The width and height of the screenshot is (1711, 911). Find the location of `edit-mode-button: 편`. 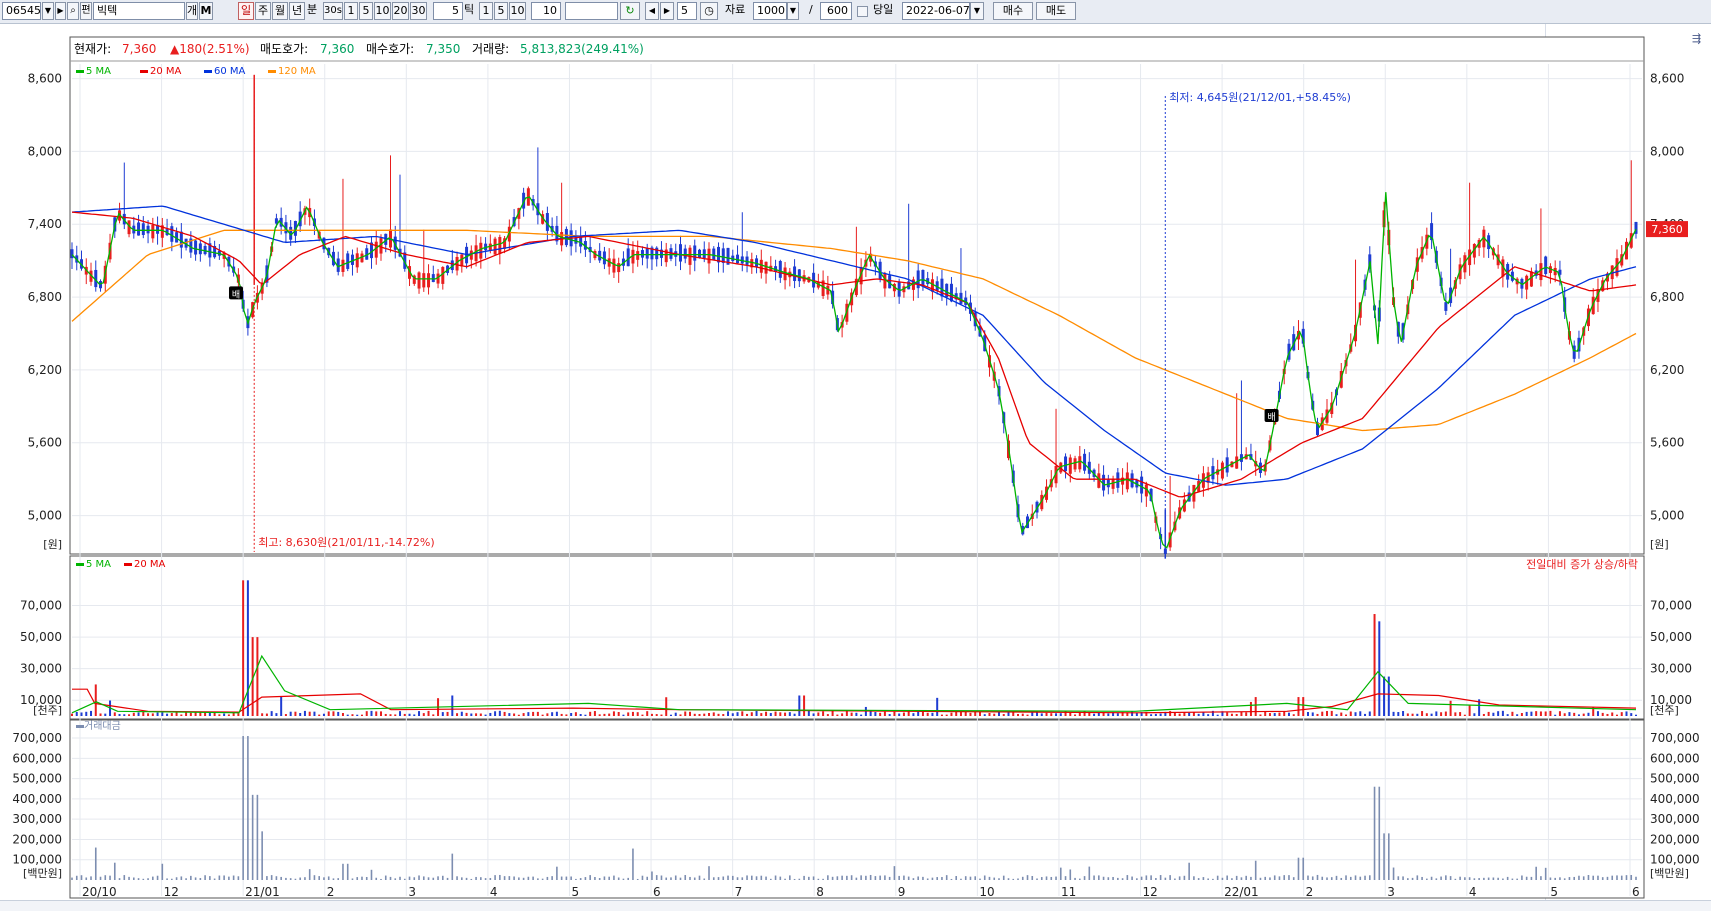

edit-mode-button: 편 is located at coordinates (86, 11).